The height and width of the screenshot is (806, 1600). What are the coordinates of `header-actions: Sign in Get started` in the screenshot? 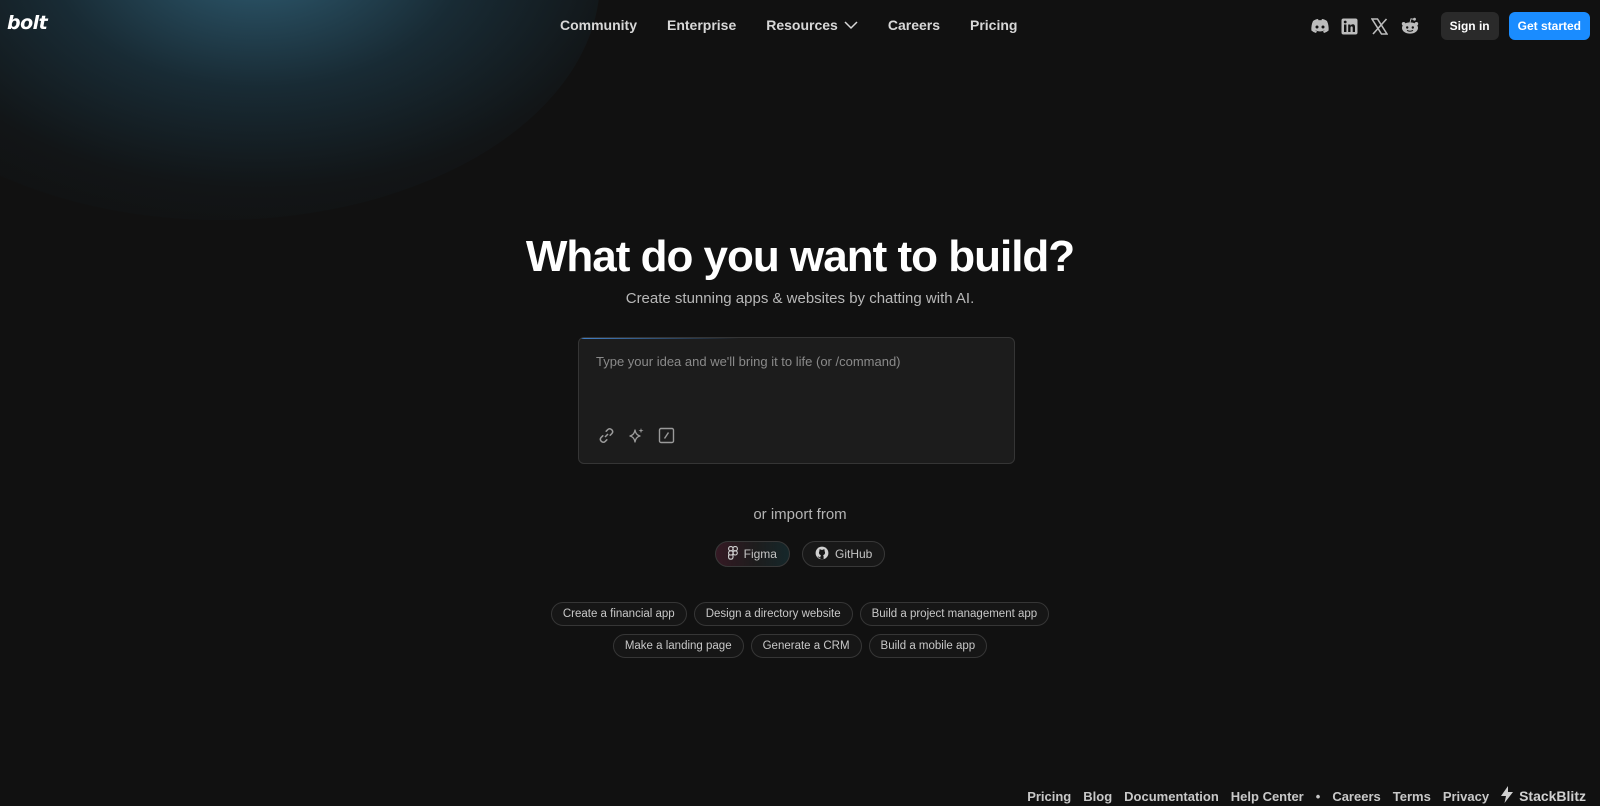 It's located at (1449, 26).